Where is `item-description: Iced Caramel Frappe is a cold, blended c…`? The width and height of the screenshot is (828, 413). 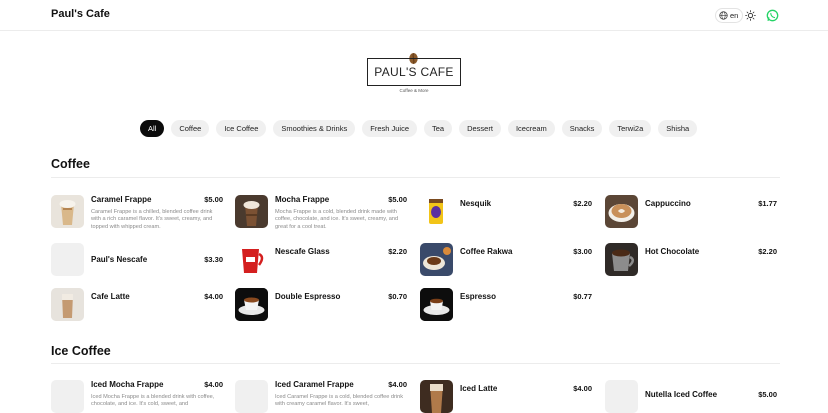
item-description: Iced Caramel Frappe is a cold, blended c… is located at coordinates (339, 401).